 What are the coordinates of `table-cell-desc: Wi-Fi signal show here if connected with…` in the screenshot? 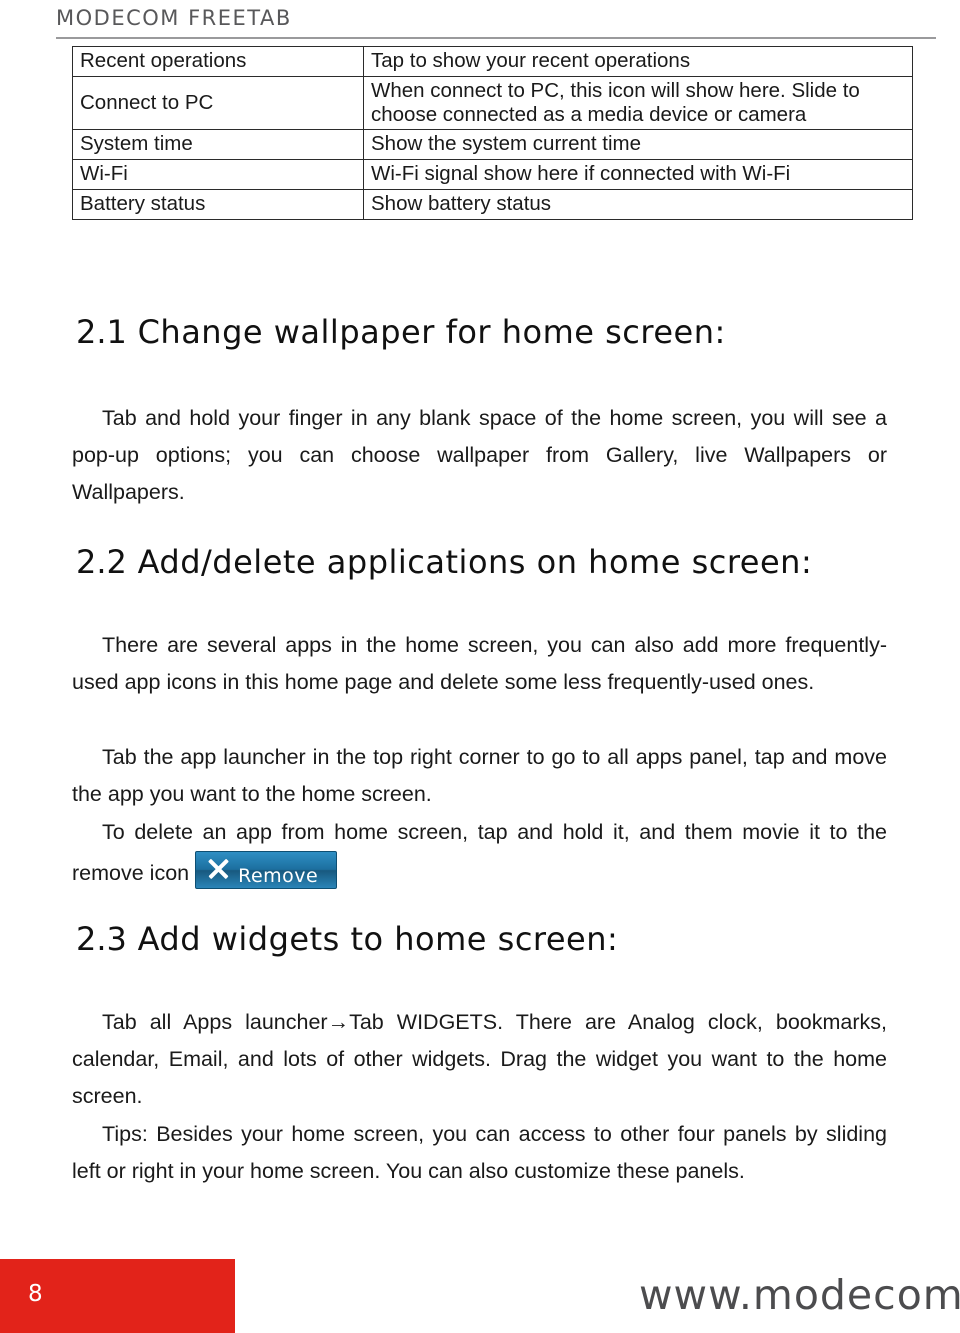 It's located at (638, 174).